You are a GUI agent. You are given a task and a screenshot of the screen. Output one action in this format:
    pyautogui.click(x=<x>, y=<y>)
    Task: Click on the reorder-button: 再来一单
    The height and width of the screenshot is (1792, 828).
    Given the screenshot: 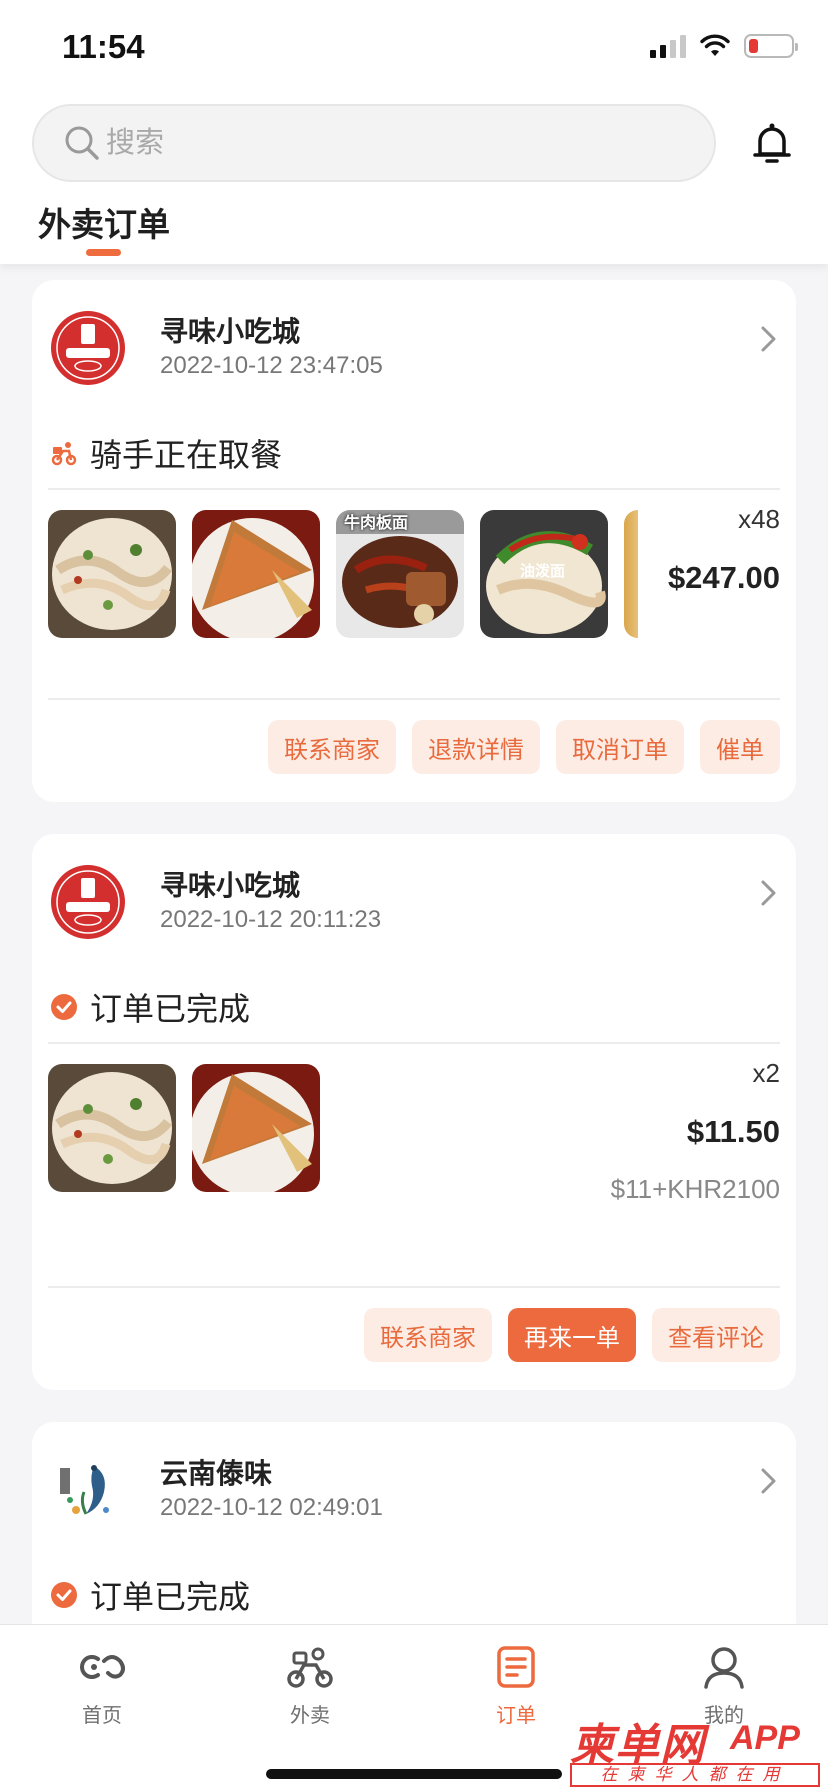 What is the action you would take?
    pyautogui.click(x=572, y=1335)
    